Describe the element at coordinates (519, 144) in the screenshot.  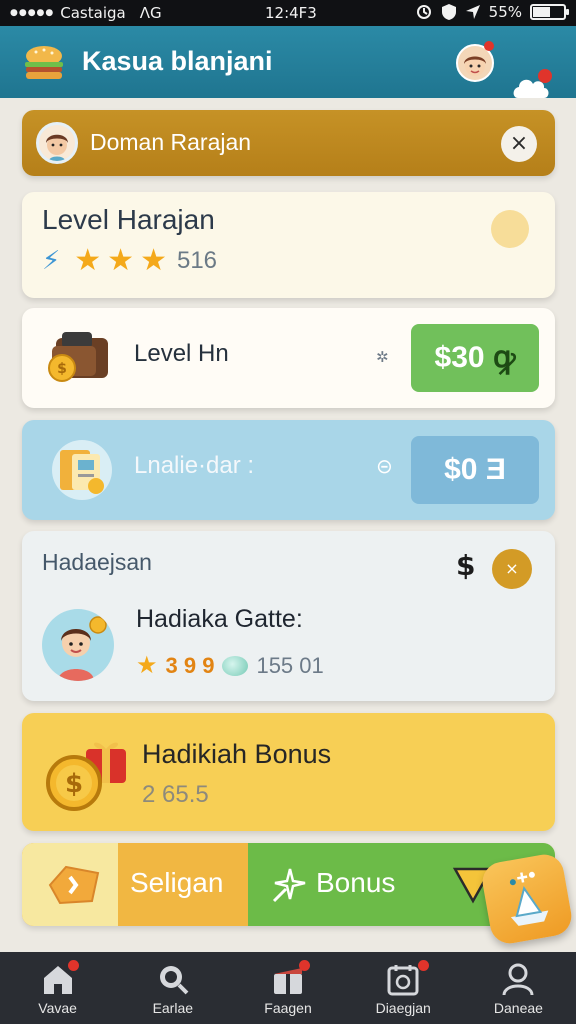
I see `close-icon: ×` at that location.